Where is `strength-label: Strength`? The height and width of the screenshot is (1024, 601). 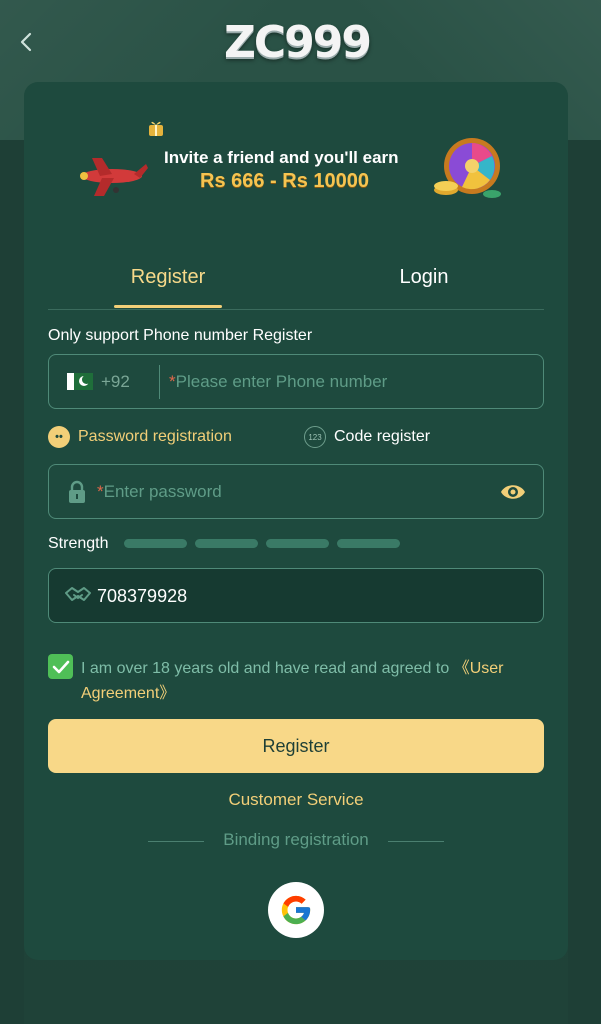
strength-label: Strength is located at coordinates (78, 543).